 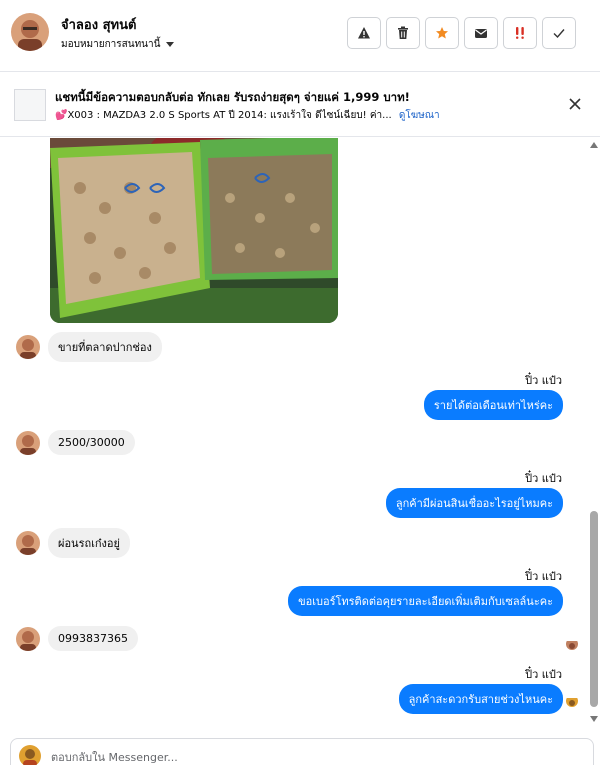 What do you see at coordinates (493, 405) in the screenshot?
I see `message-bubble-outgoing: รายได้ต่อเดือนเท่าไหร่คะ` at bounding box center [493, 405].